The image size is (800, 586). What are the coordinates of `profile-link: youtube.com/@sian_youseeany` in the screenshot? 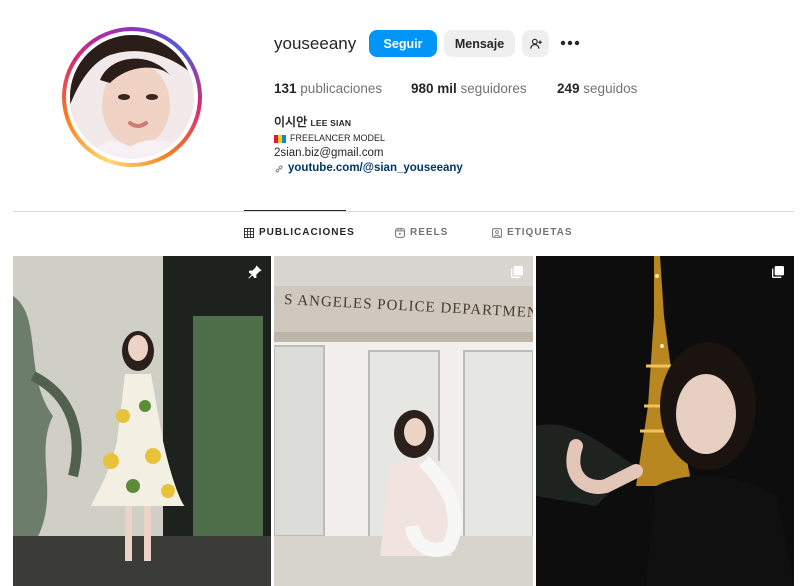 It's located at (368, 168).